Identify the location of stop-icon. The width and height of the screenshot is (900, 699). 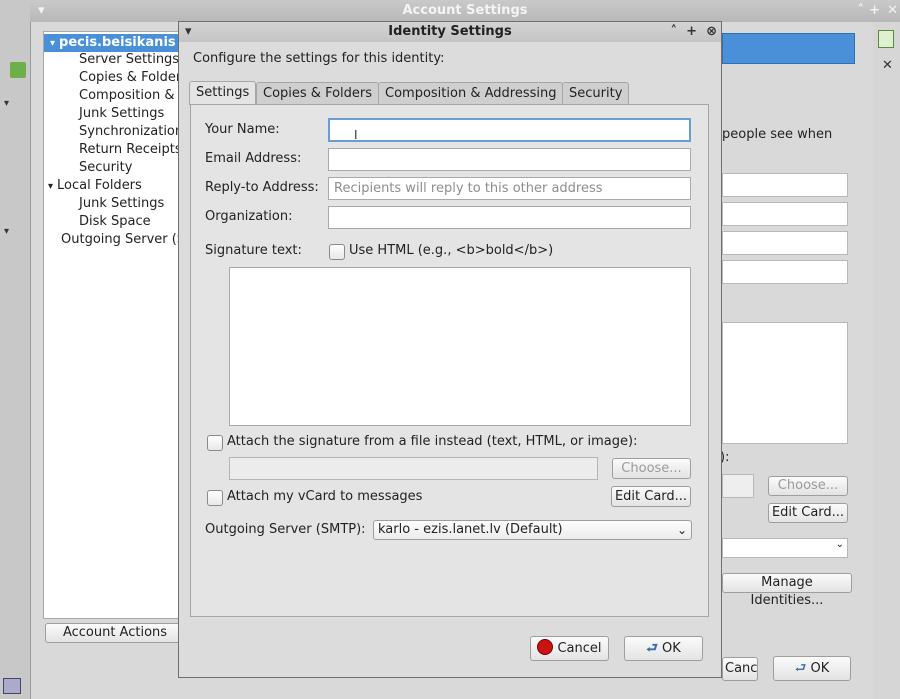
(545, 647).